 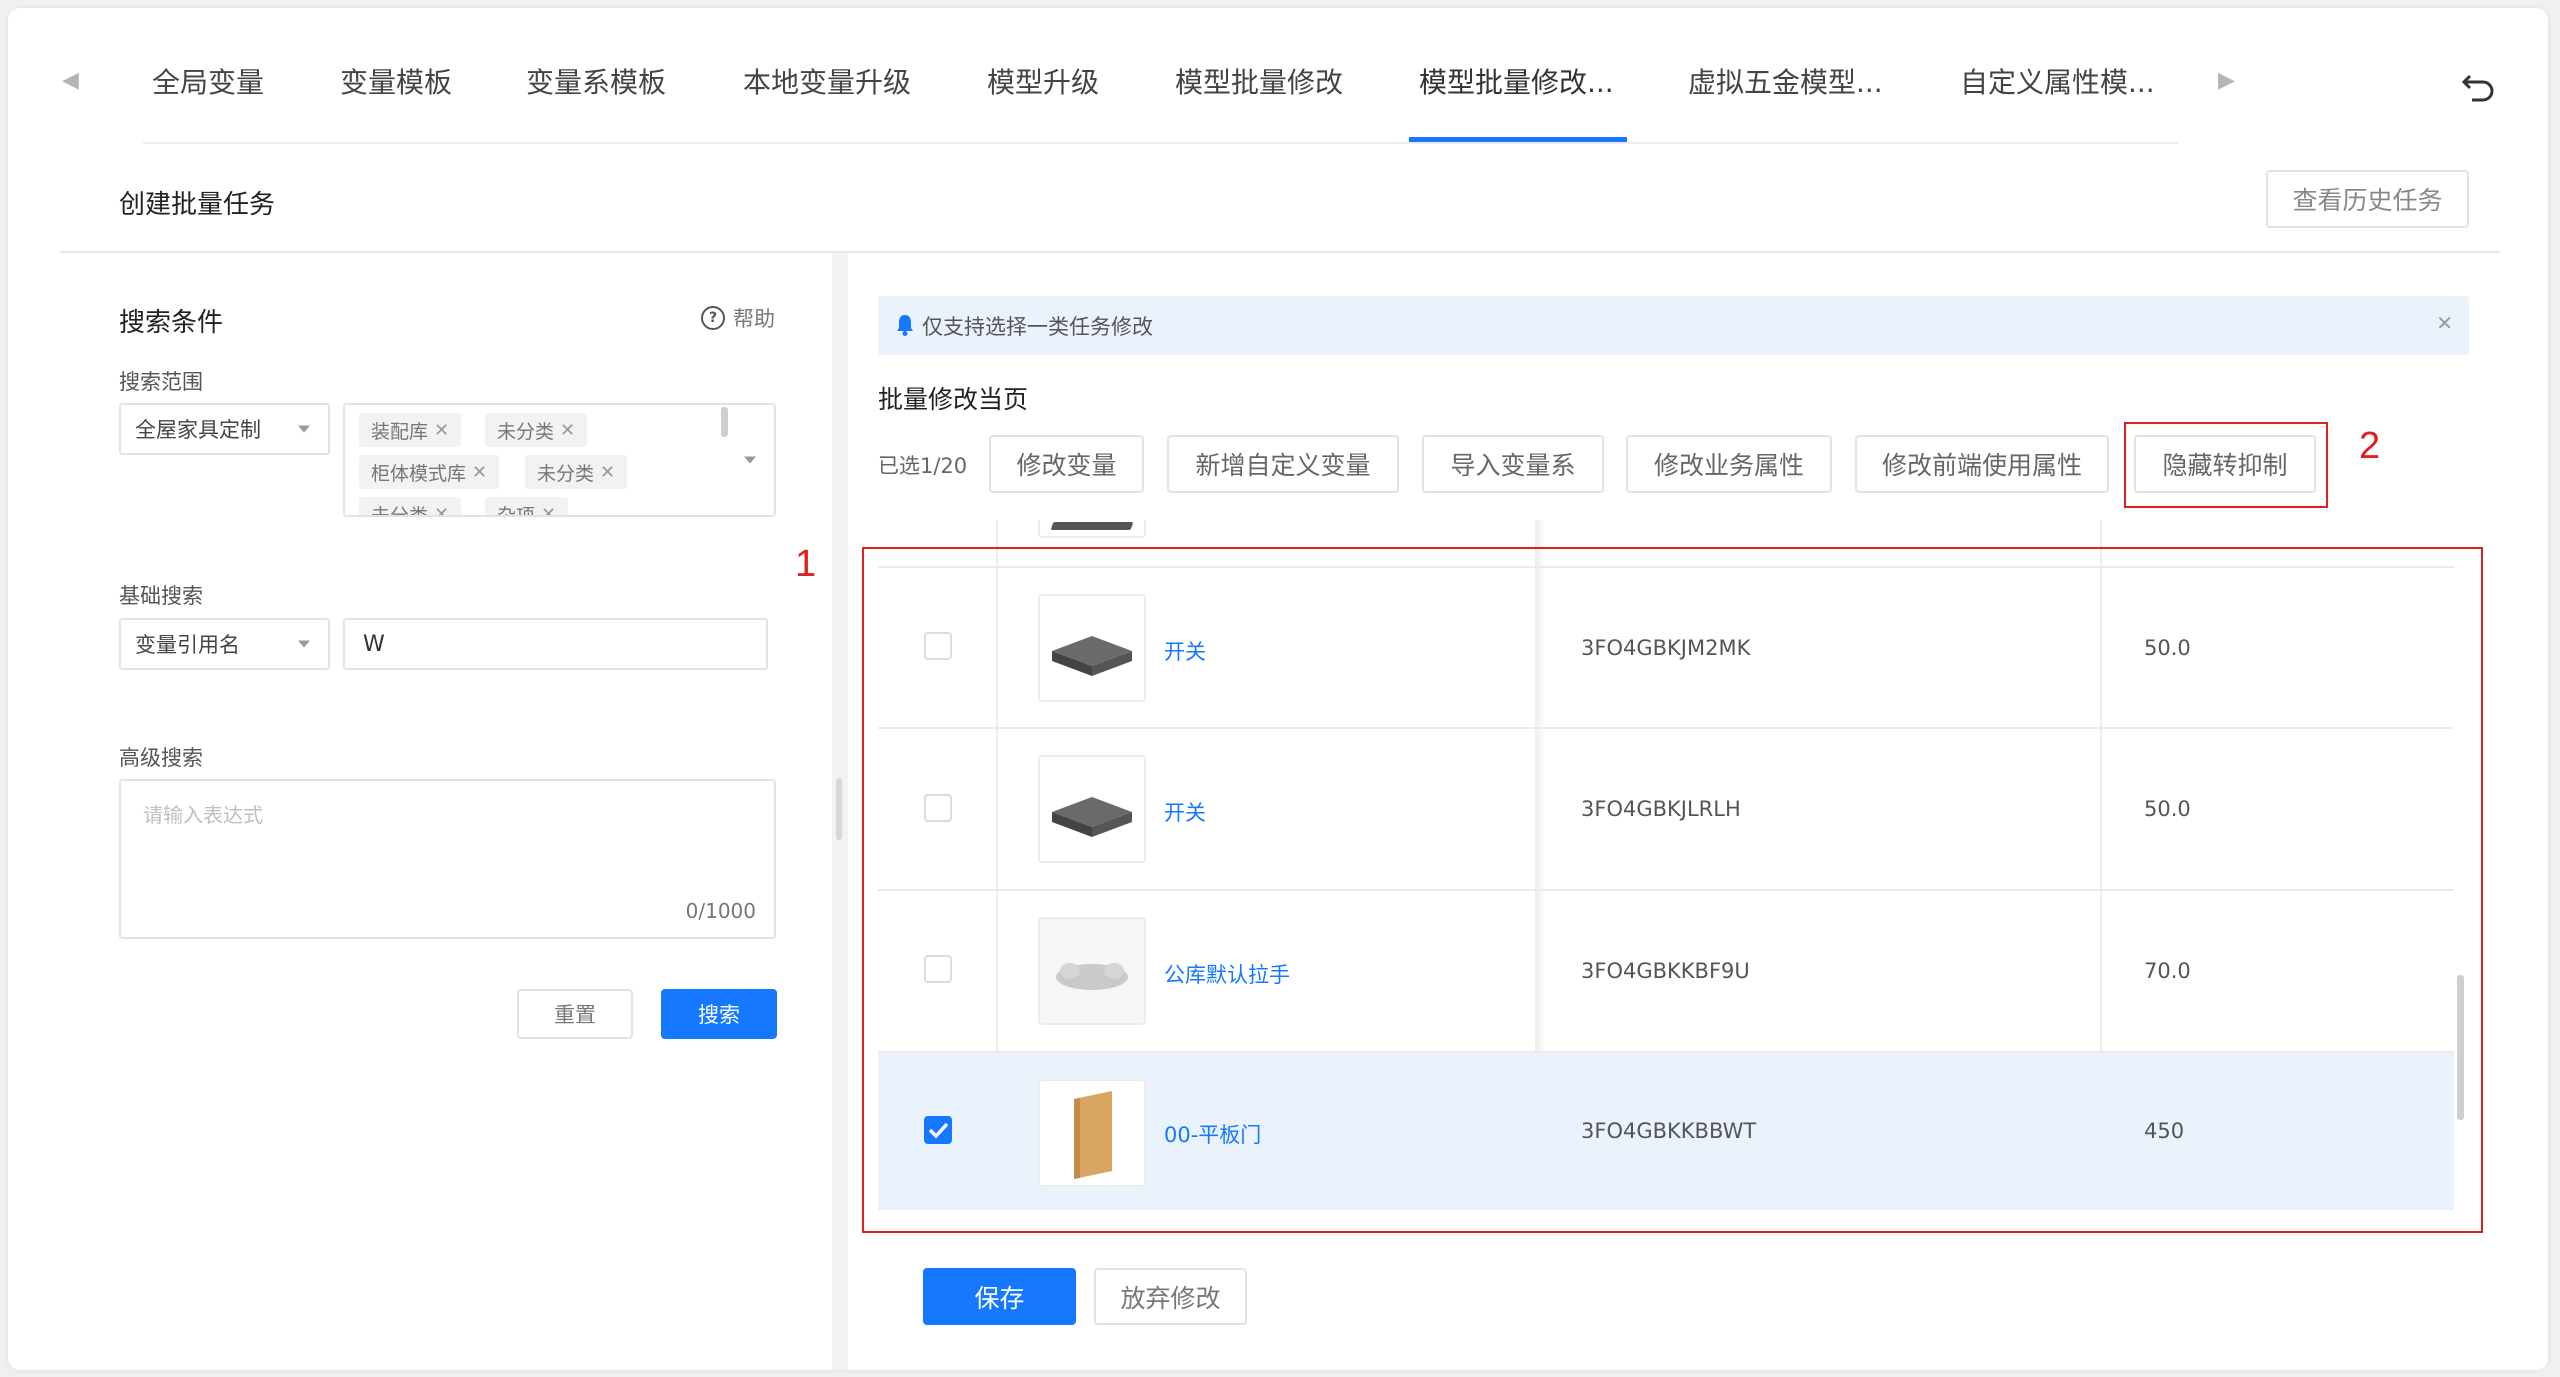 What do you see at coordinates (1037, 327) in the screenshot?
I see `notice-text: 仅支持选择一类任务修改` at bounding box center [1037, 327].